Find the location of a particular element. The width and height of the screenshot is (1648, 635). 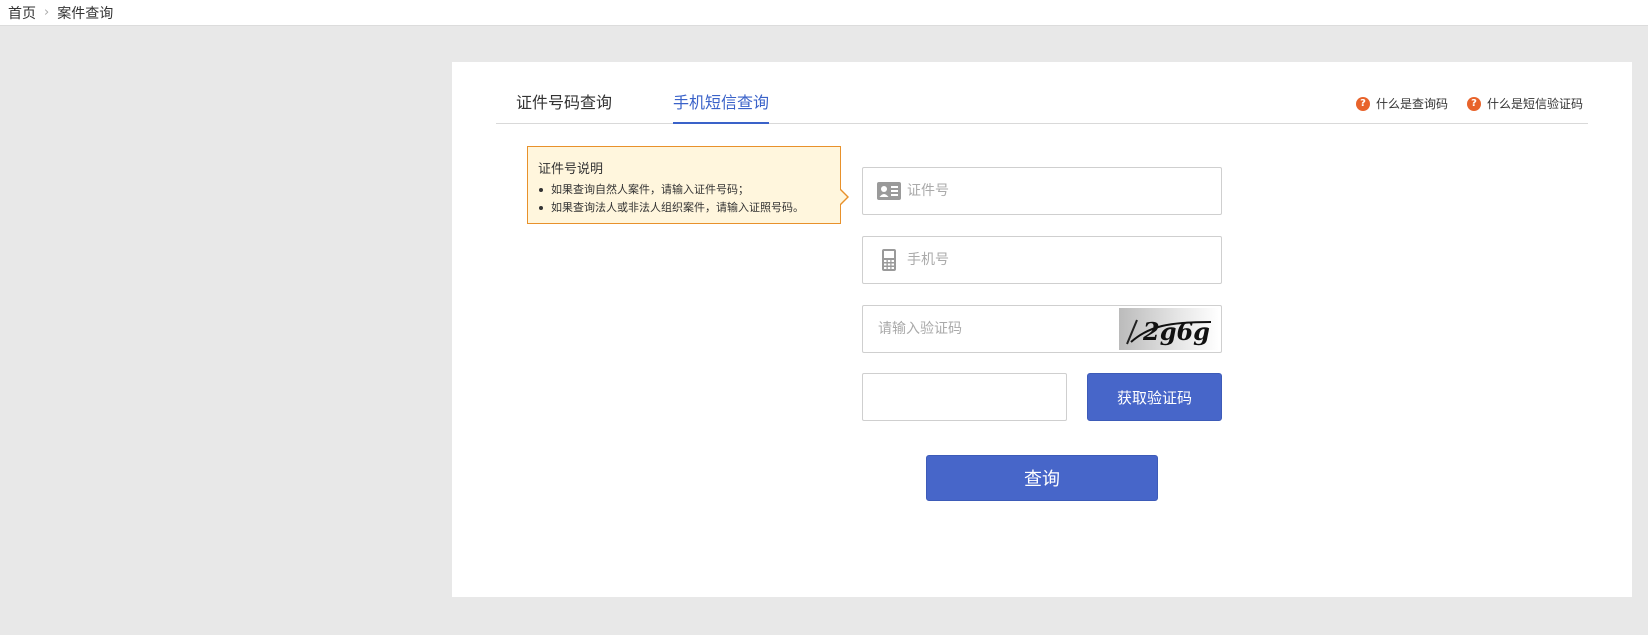

captcha-image: 2g6g is located at coordinates (1169, 329).